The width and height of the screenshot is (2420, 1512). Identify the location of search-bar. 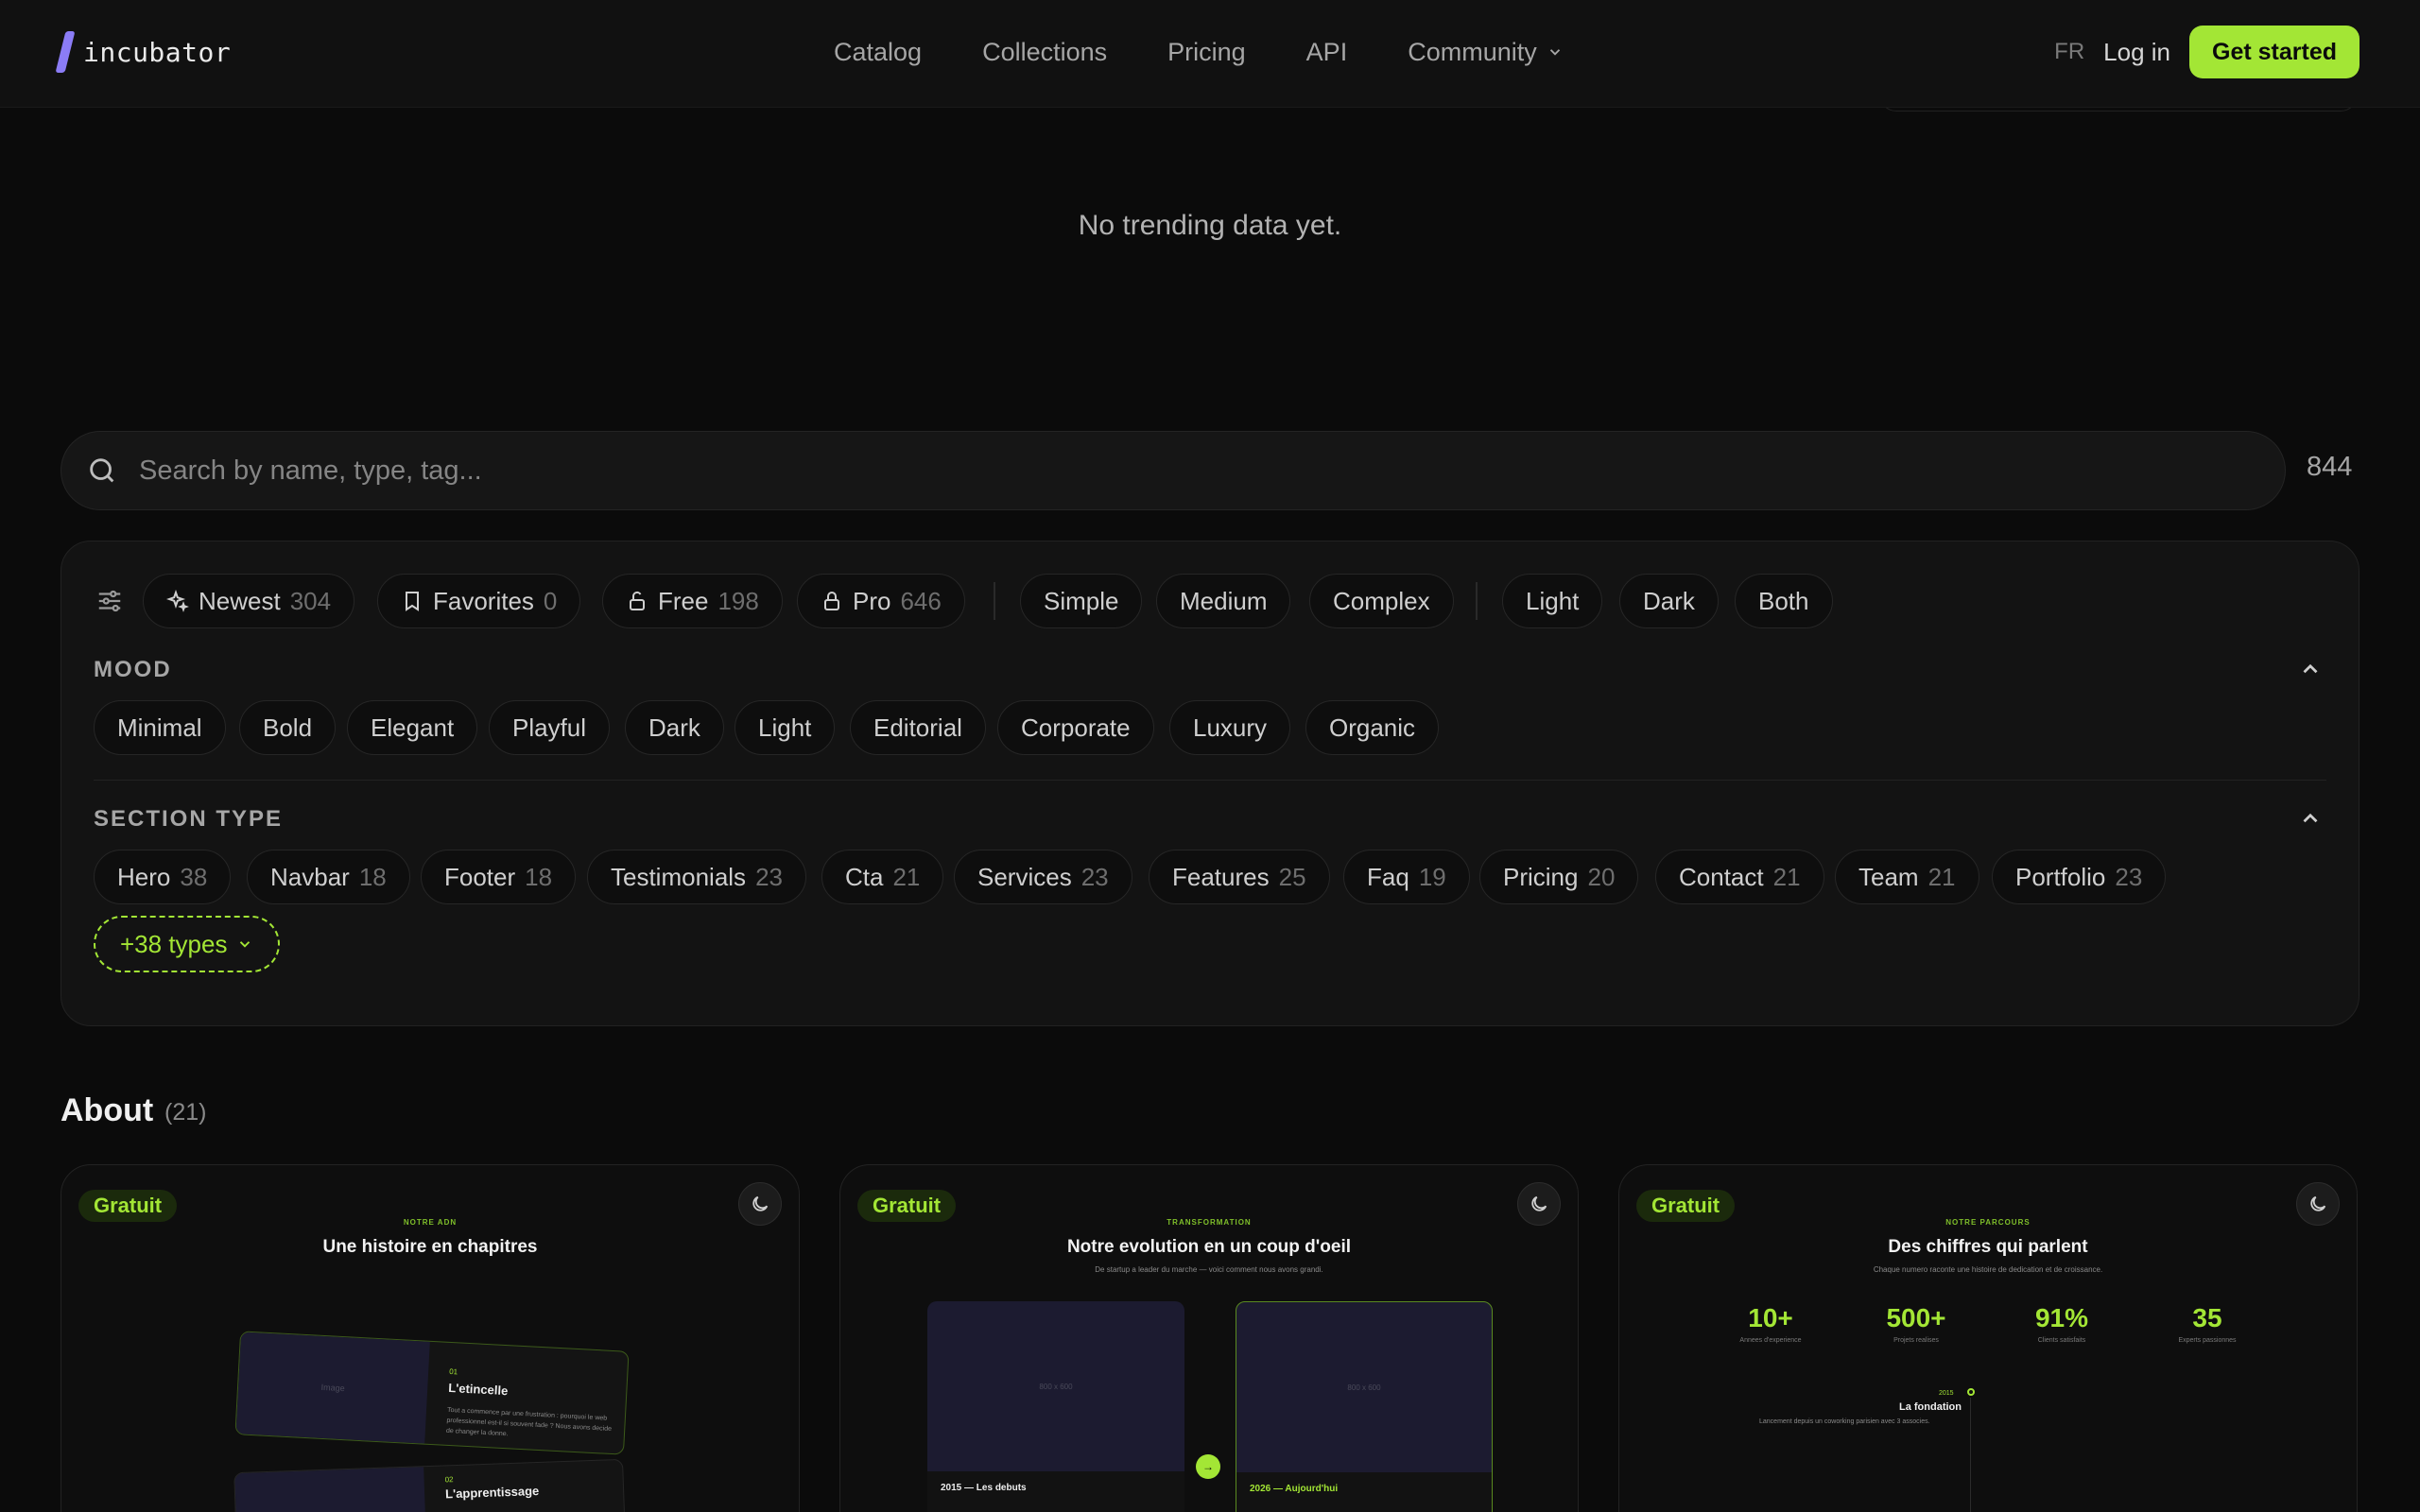
(1173, 470).